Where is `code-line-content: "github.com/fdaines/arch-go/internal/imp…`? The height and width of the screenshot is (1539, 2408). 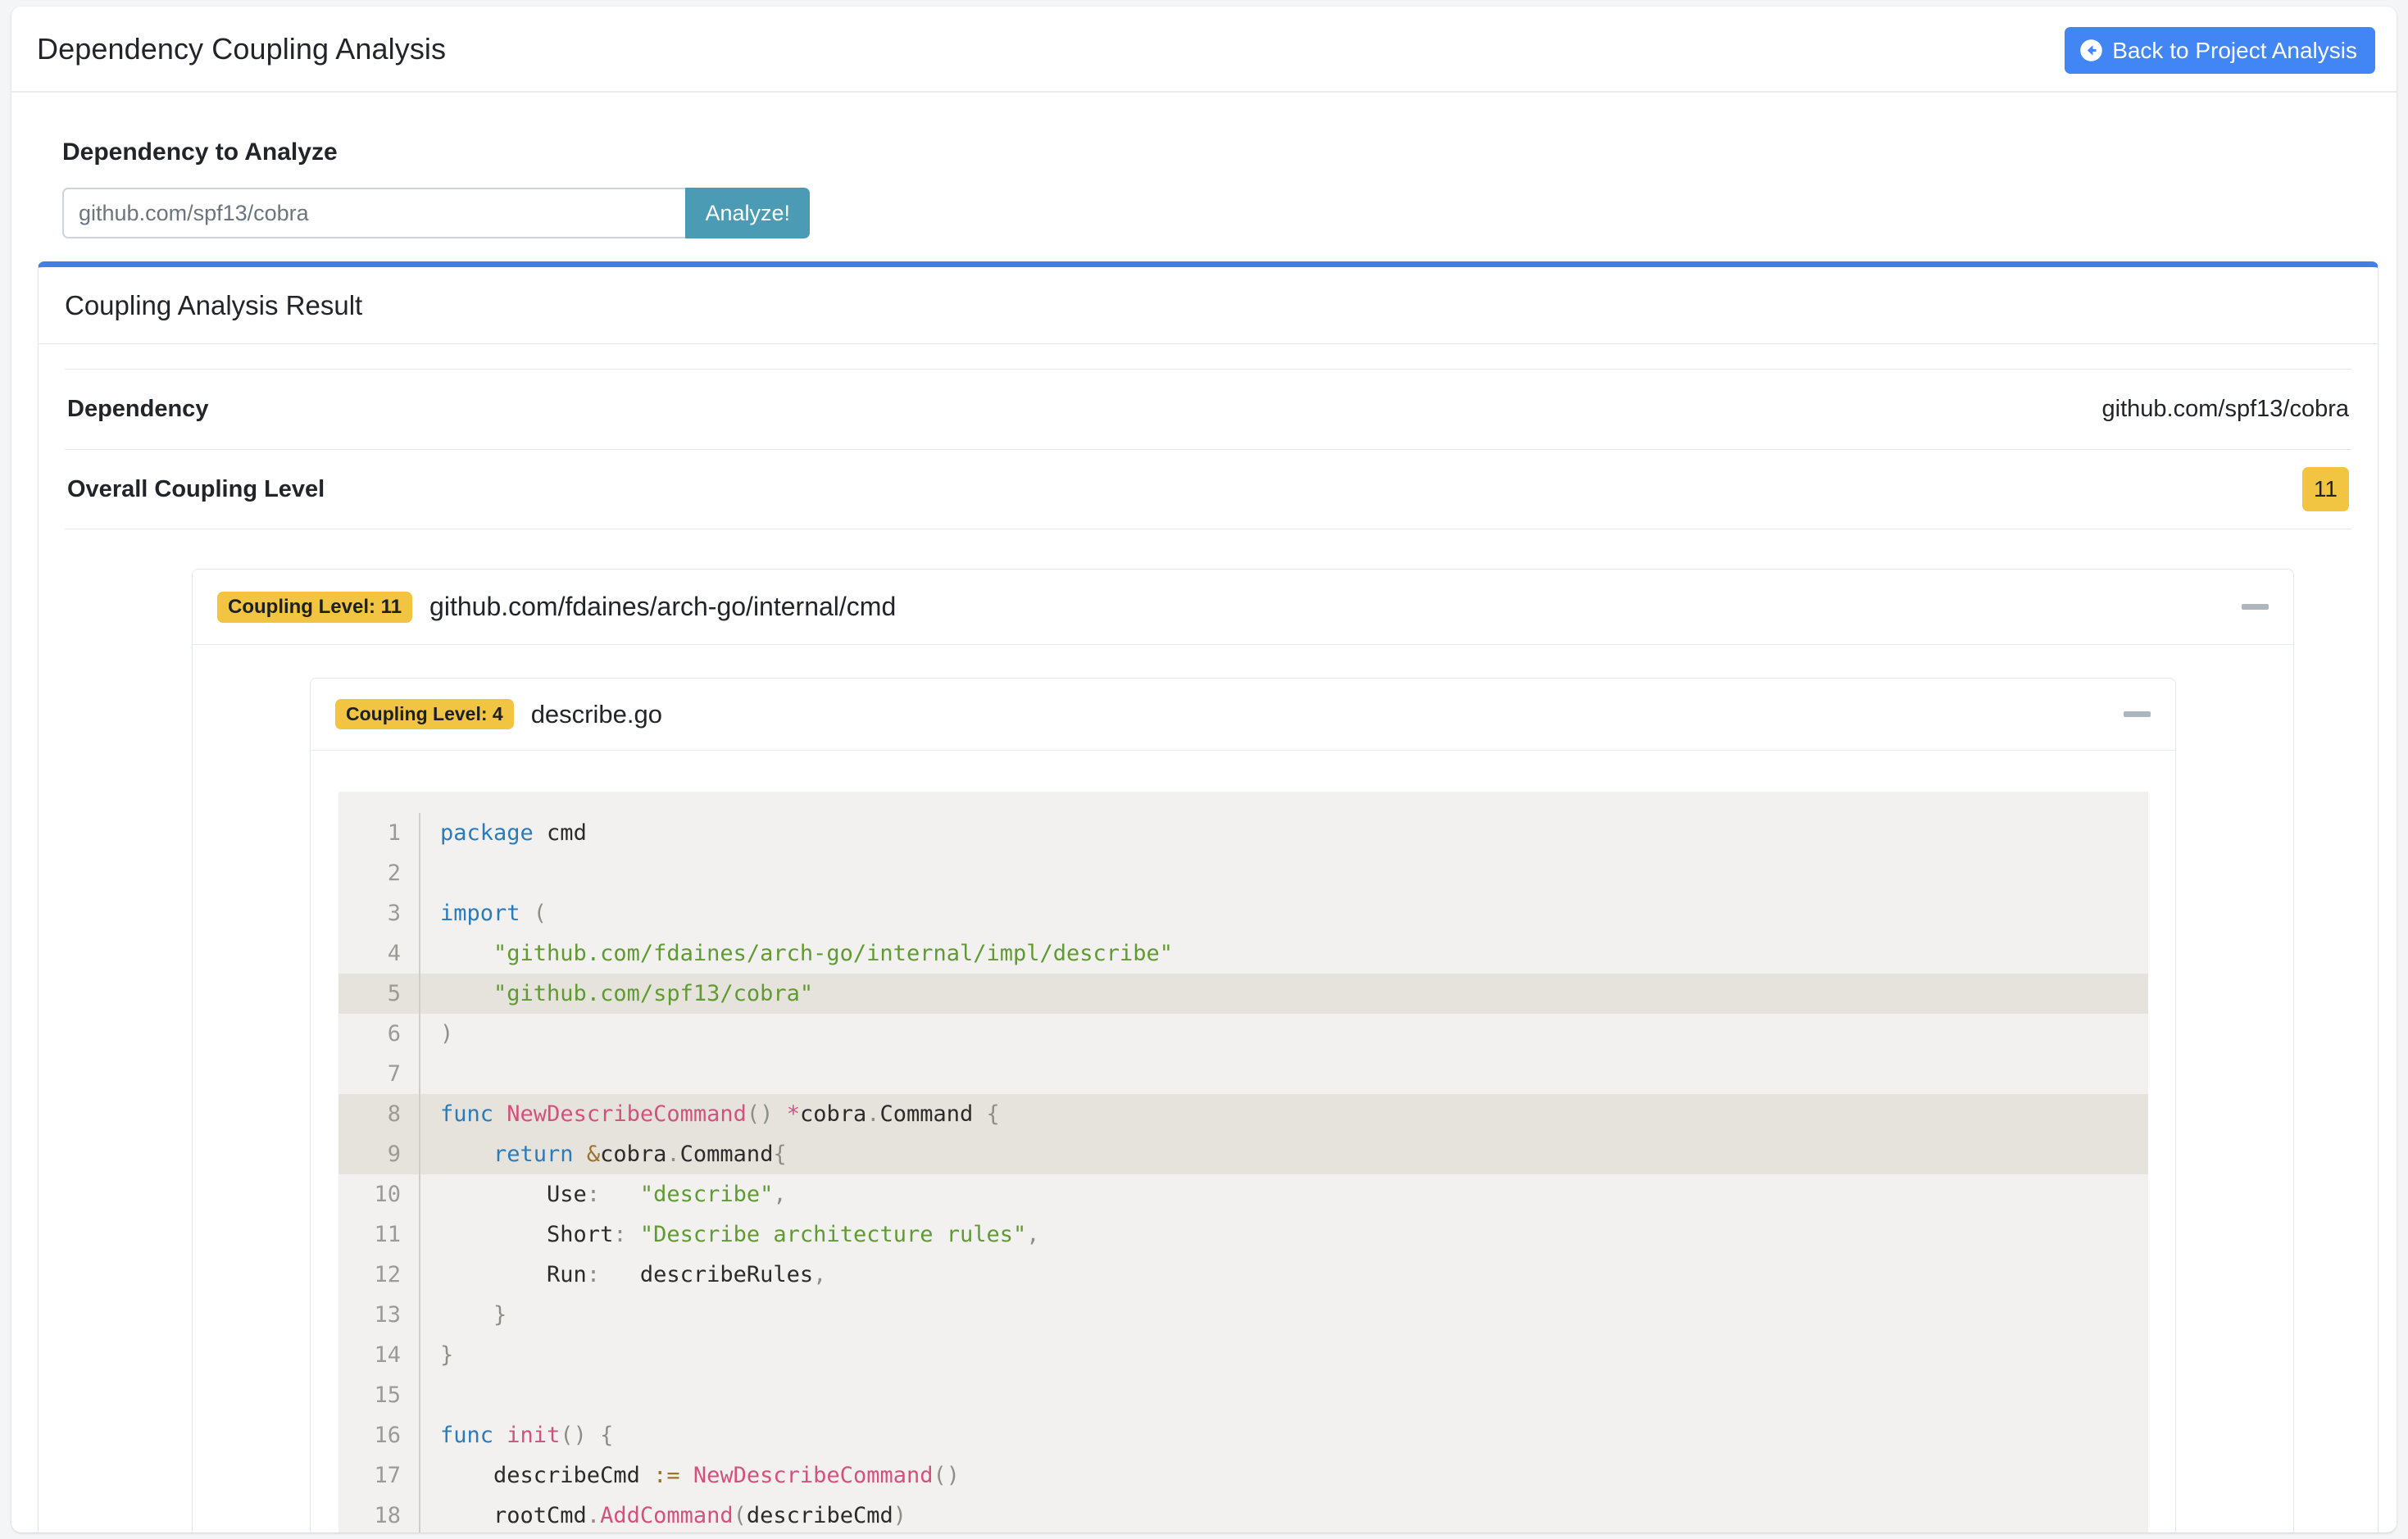
code-line-content: "github.com/fdaines/arch-go/internal/imp… is located at coordinates (807, 954).